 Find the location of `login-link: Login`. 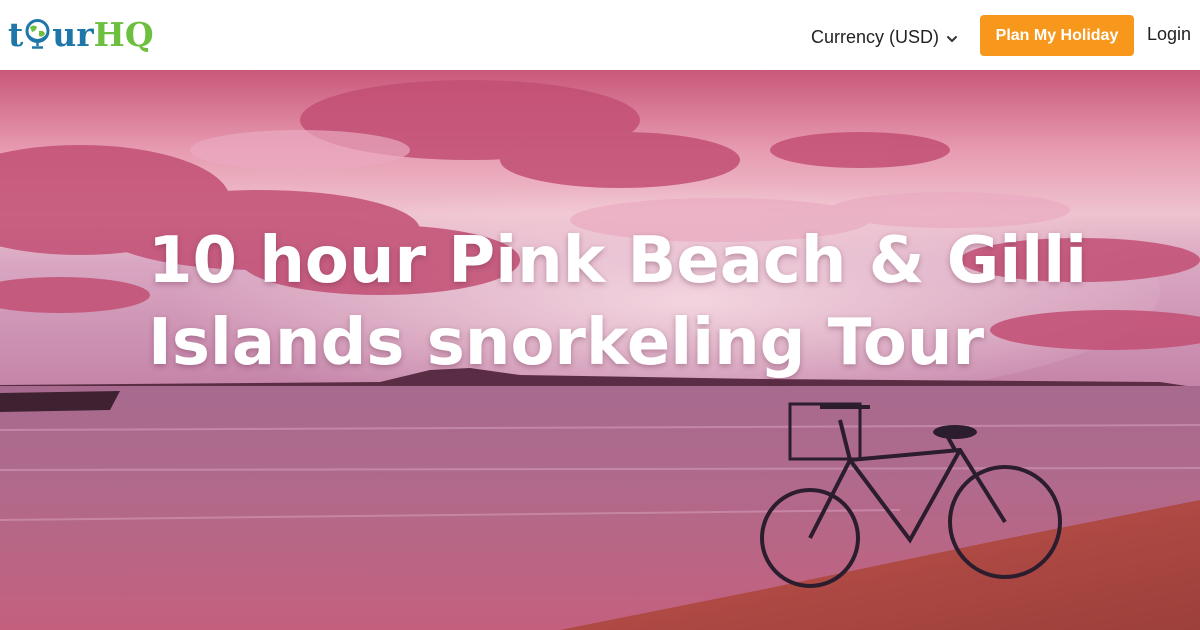

login-link: Login is located at coordinates (1172, 37).